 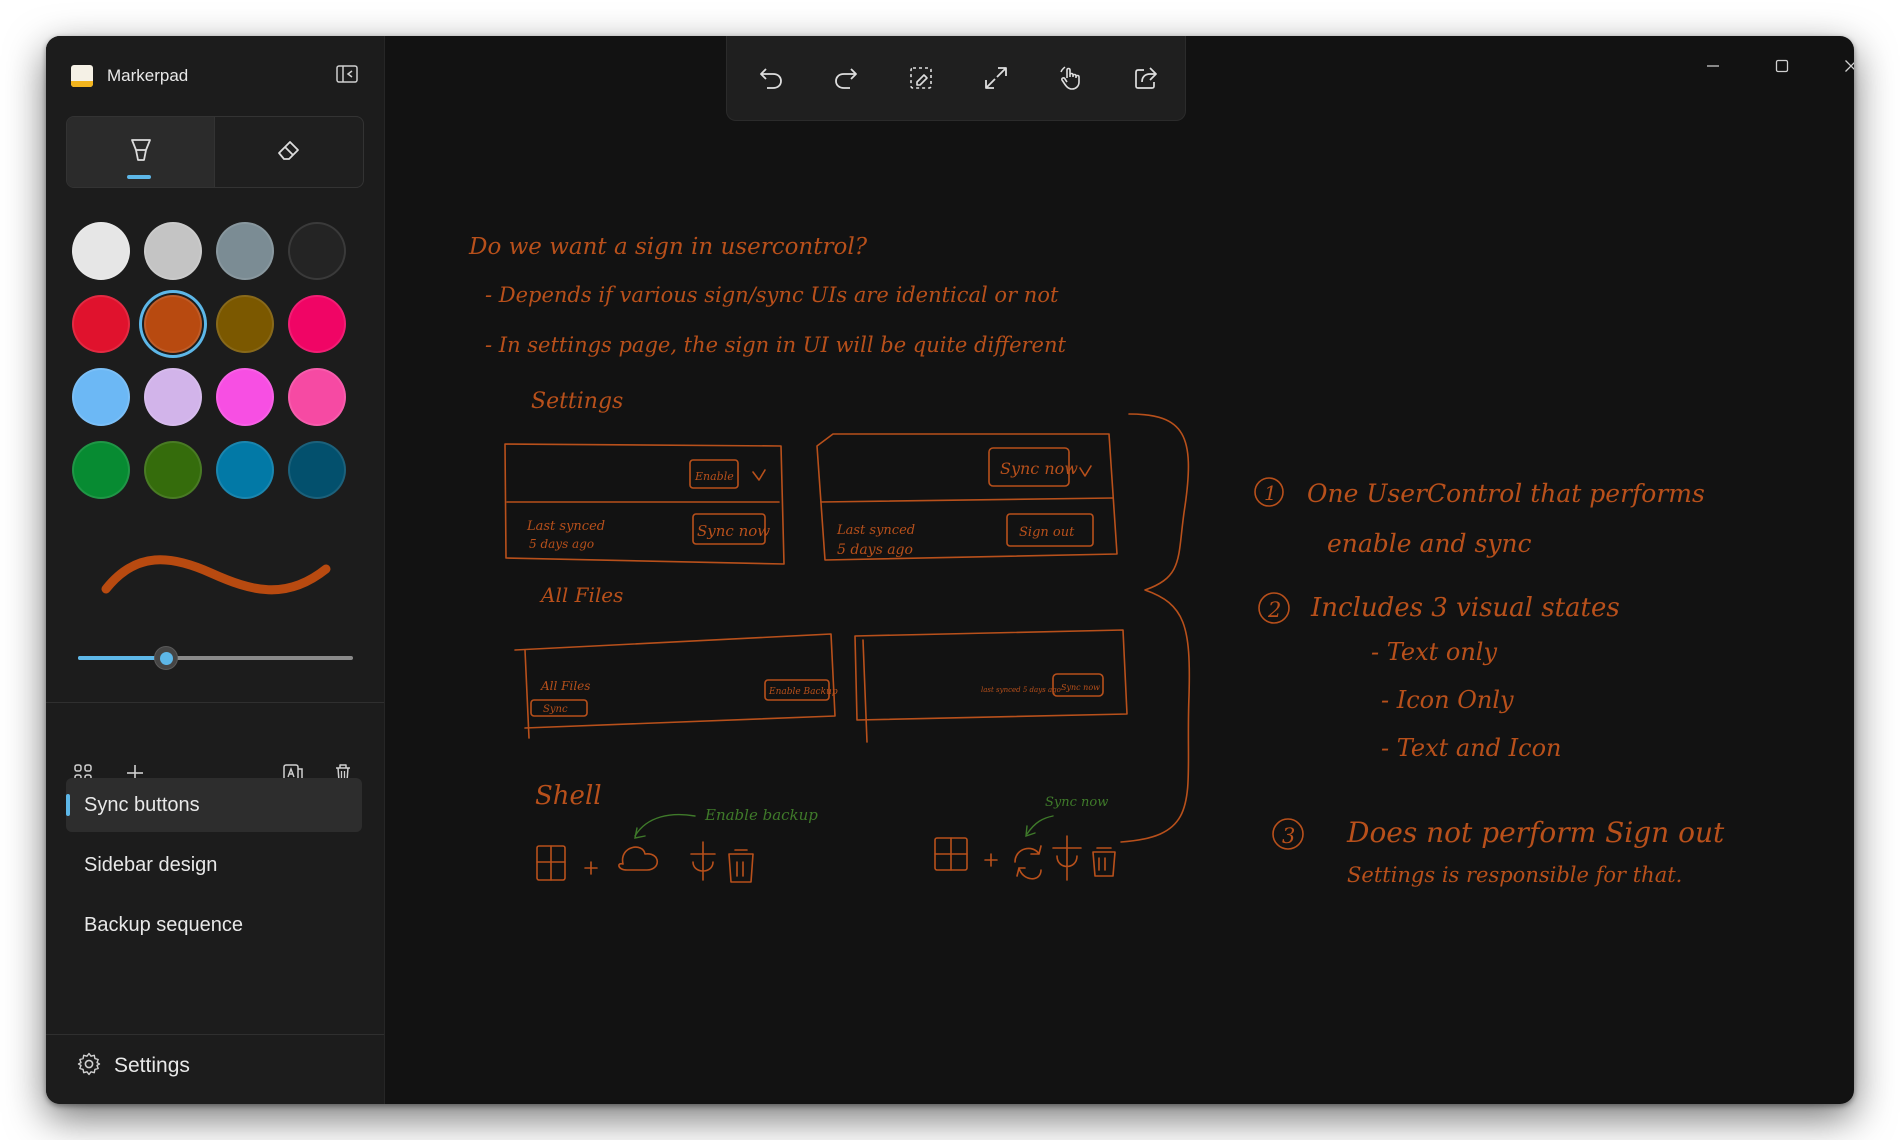 I want to click on sketch-shell-icons-1: Enable backup, so click(x=677, y=844).